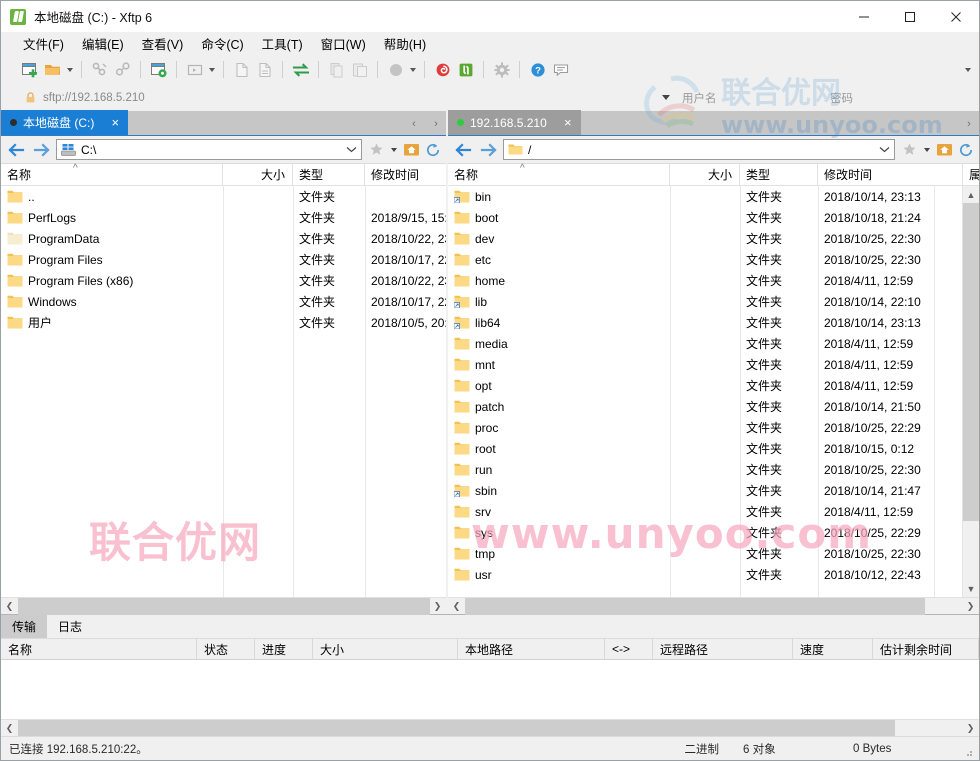 Image resolution: width=980 pixels, height=761 pixels. What do you see at coordinates (884, 149) in the screenshot?
I see `chevron-down-icon` at bounding box center [884, 149].